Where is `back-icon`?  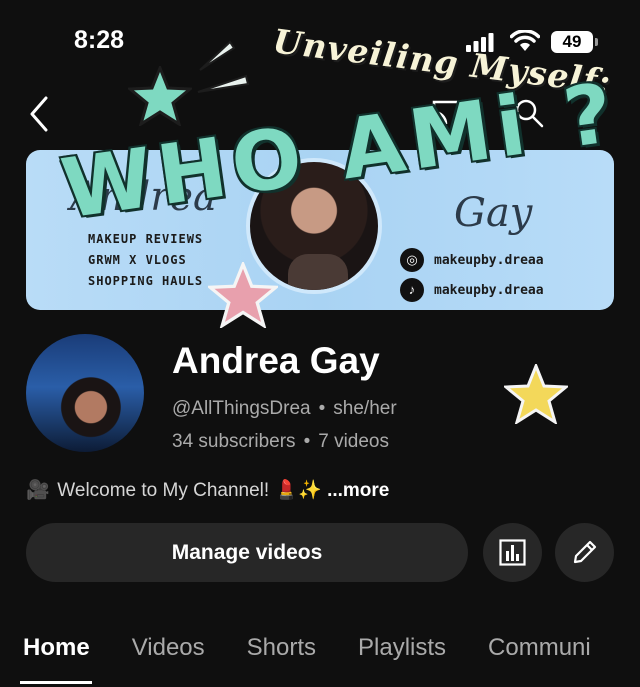
back-icon is located at coordinates (39, 114).